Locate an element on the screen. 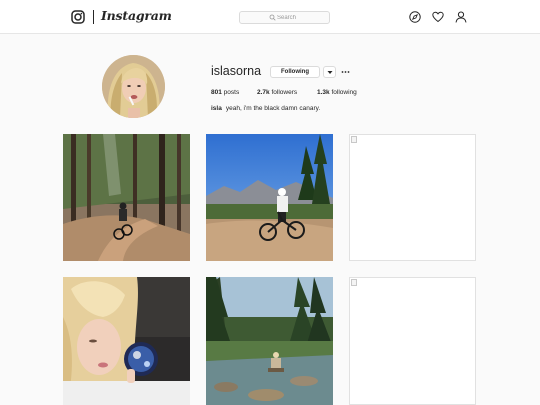 This screenshot has height=405, width=540. following-label: following is located at coordinates (344, 92).